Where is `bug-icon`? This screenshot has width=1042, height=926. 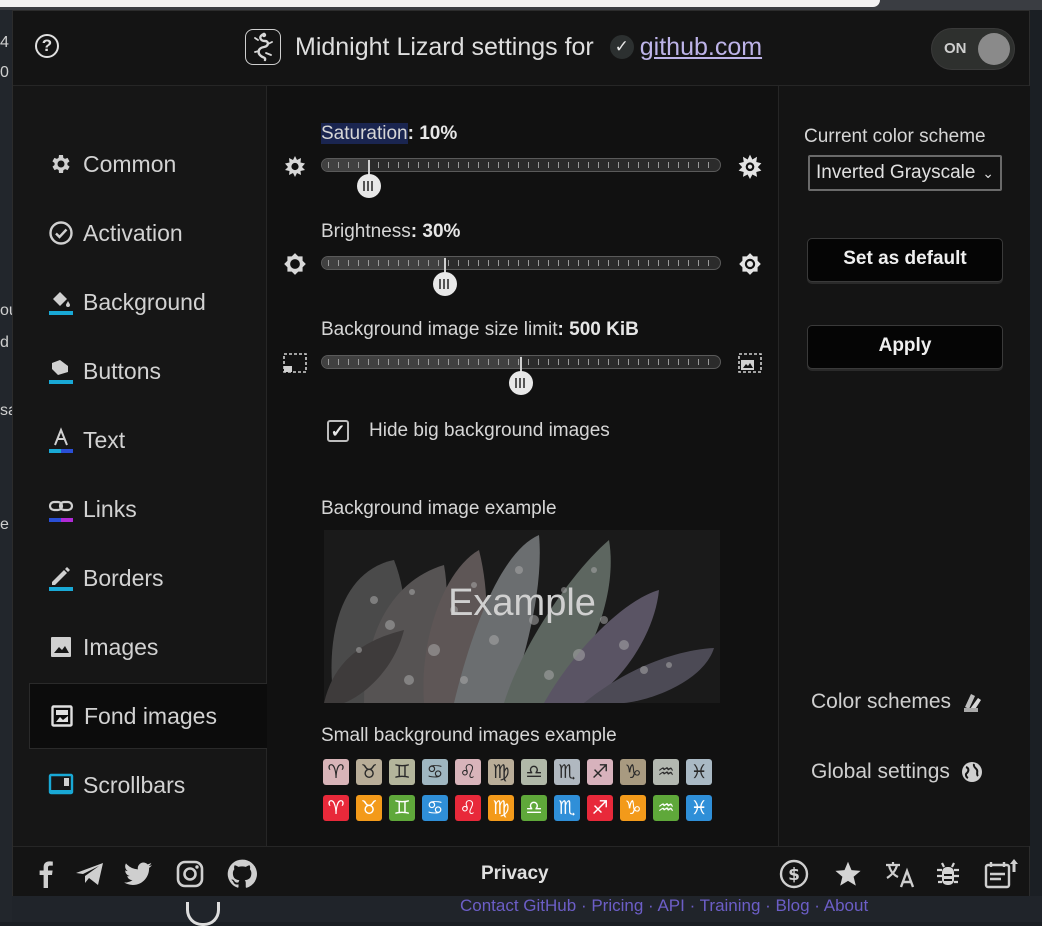 bug-icon is located at coordinates (948, 874).